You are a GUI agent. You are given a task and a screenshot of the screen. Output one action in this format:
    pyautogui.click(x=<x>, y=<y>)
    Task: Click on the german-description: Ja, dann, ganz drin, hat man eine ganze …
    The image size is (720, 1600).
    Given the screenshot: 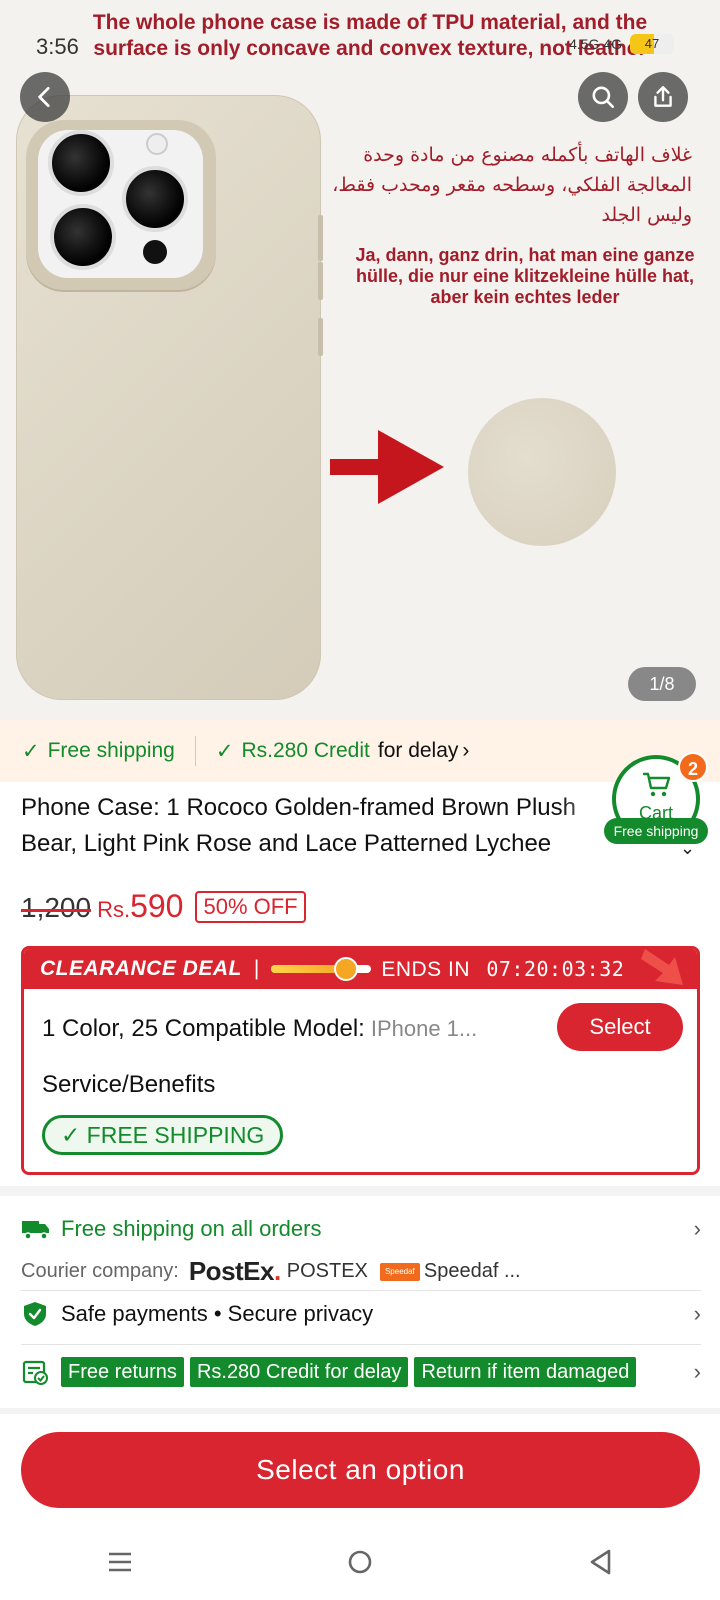 What is the action you would take?
    pyautogui.click(x=525, y=276)
    